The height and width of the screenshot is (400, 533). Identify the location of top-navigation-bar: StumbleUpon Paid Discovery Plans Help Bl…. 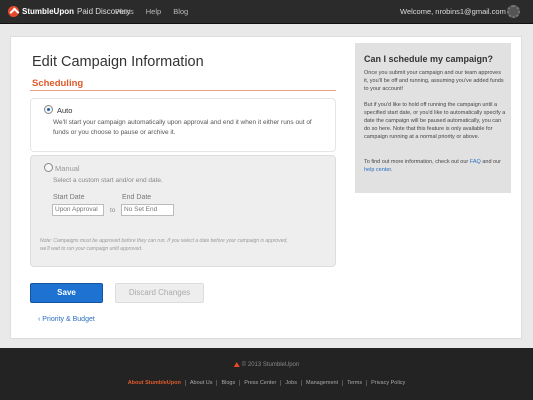
(266, 12).